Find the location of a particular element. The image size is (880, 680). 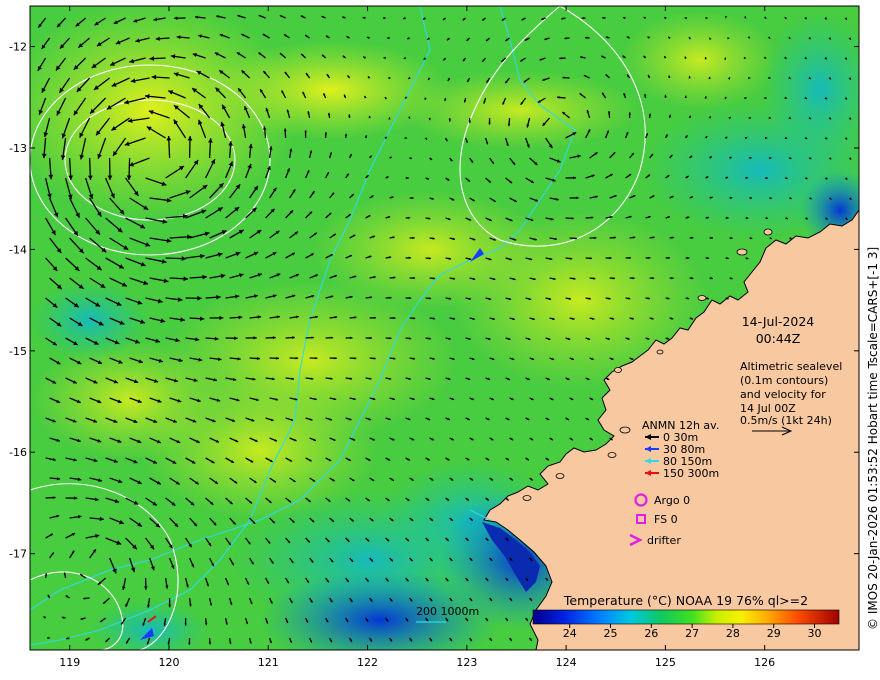

colorbar-title: Temperature (°C) NOAA 19 76% ql>=2 is located at coordinates (685, 600).